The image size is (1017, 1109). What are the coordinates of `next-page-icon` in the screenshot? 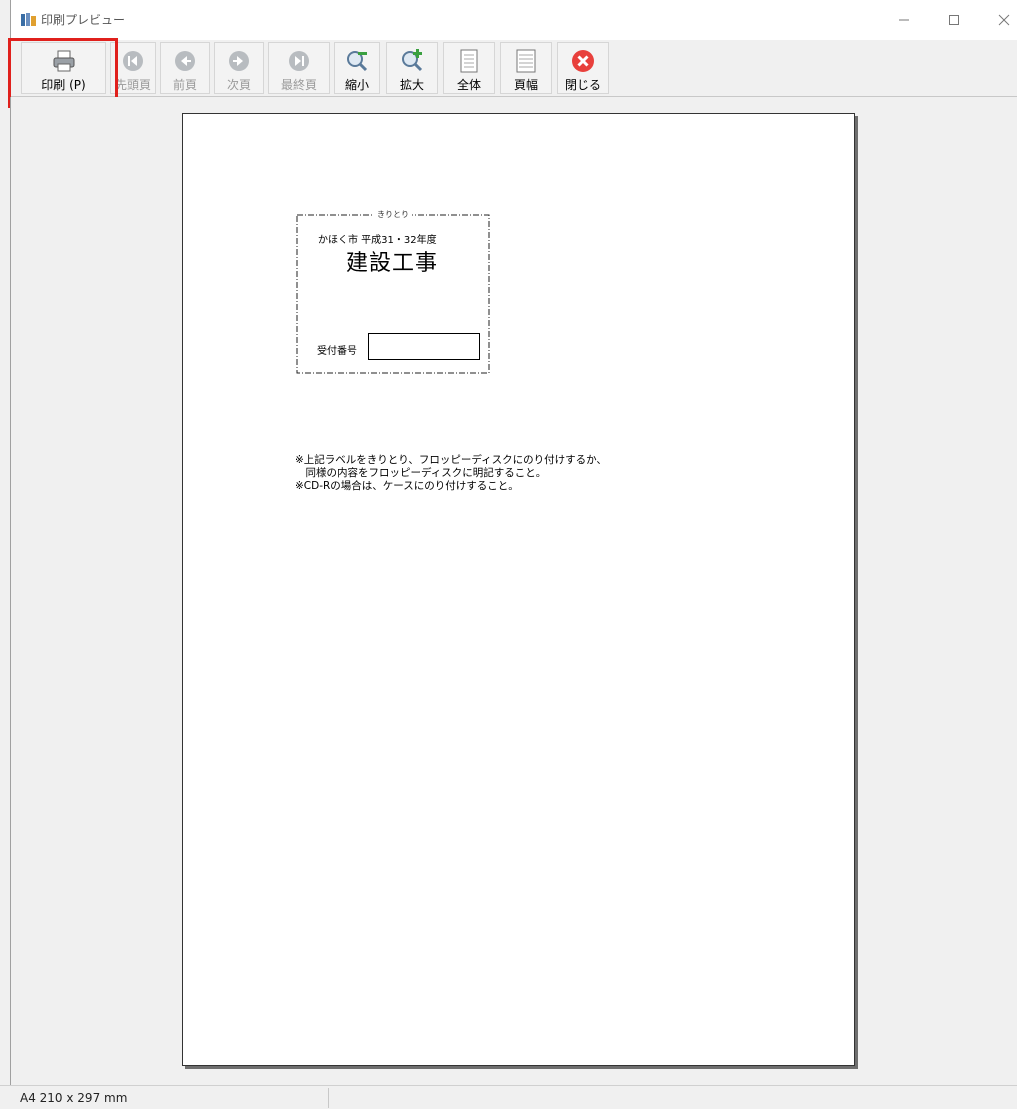 It's located at (239, 61).